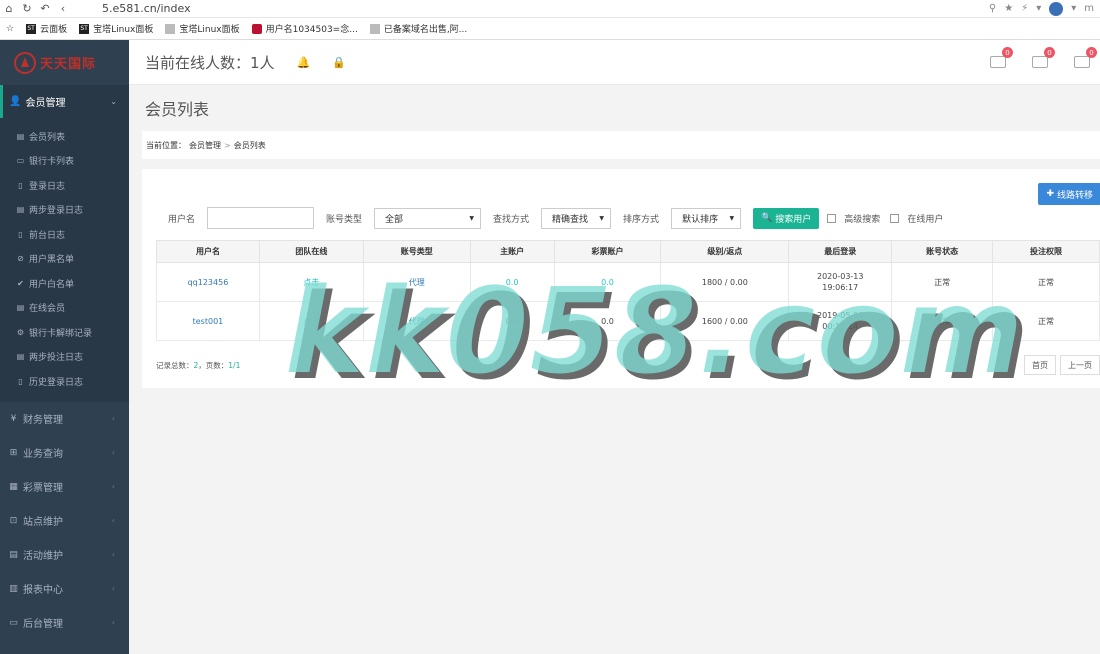  What do you see at coordinates (182, 219) in the screenshot?
I see `username-label: 用户名` at bounding box center [182, 219].